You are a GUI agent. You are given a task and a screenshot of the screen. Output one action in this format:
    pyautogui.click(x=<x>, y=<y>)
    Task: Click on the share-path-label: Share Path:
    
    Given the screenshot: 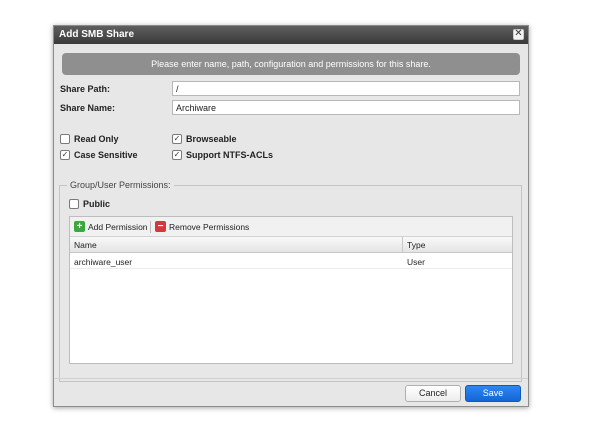 What is the action you would take?
    pyautogui.click(x=85, y=89)
    